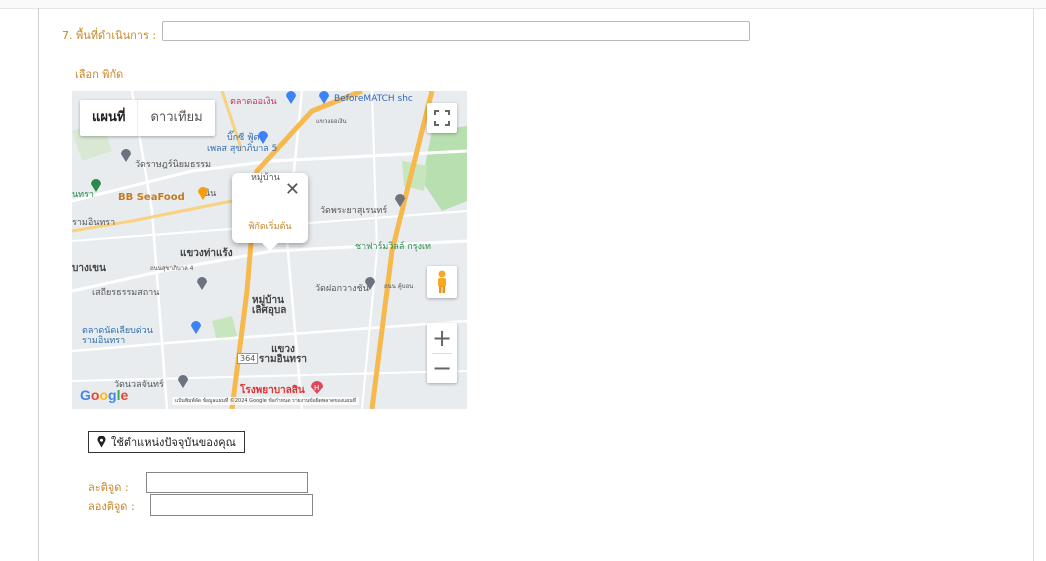 This screenshot has height=561, width=1046. Describe the element at coordinates (272, 390) in the screenshot. I see `map-label: โรงพยาบาลสิน` at that location.